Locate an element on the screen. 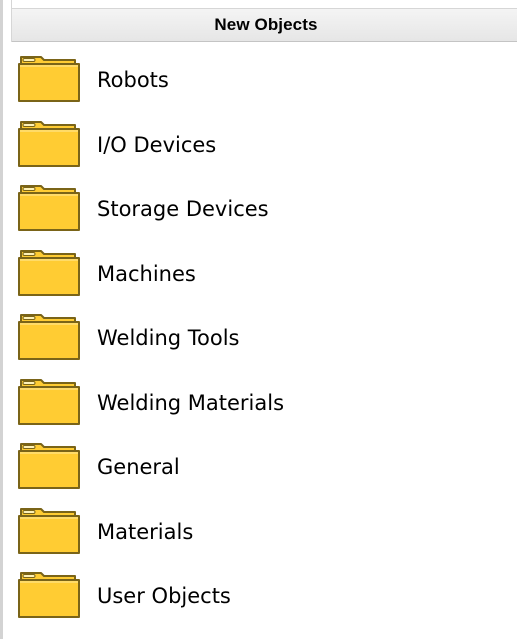  category-item-io-devices: I/O Devices is located at coordinates (257, 145).